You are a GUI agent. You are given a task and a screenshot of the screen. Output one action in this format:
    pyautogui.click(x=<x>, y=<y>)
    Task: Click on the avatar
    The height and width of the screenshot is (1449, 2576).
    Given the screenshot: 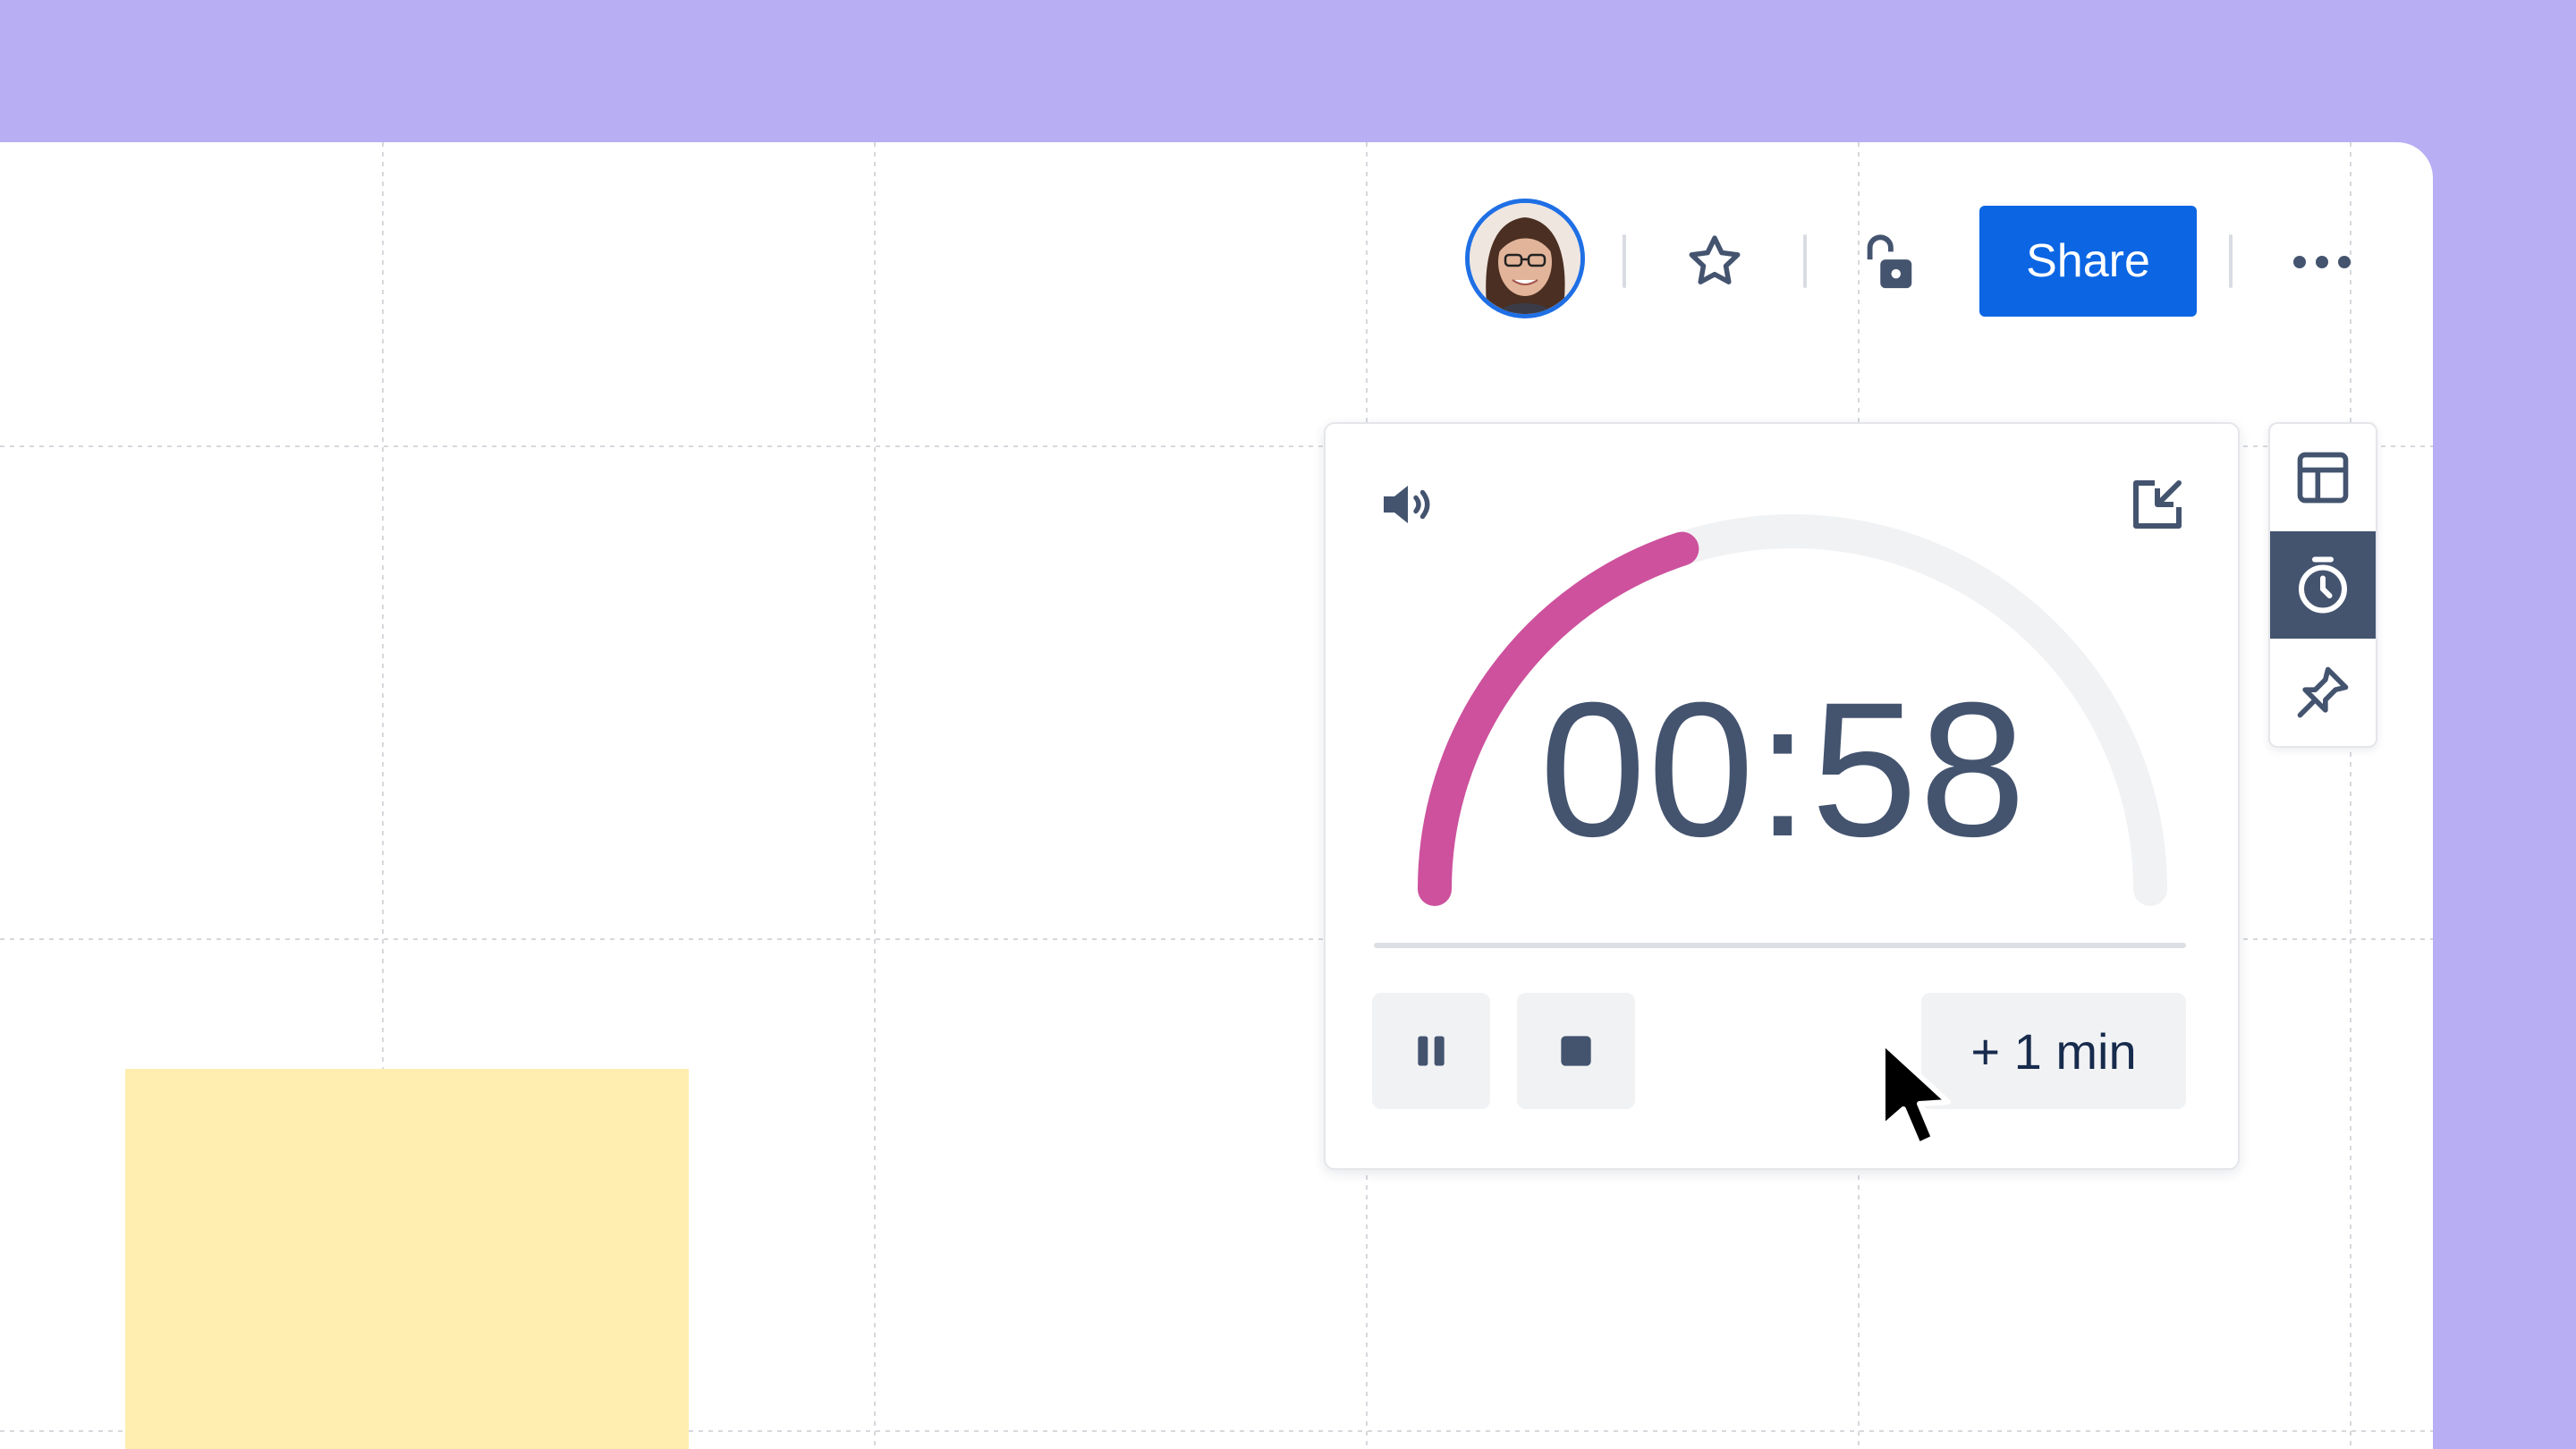 What is the action you would take?
    pyautogui.click(x=1525, y=258)
    